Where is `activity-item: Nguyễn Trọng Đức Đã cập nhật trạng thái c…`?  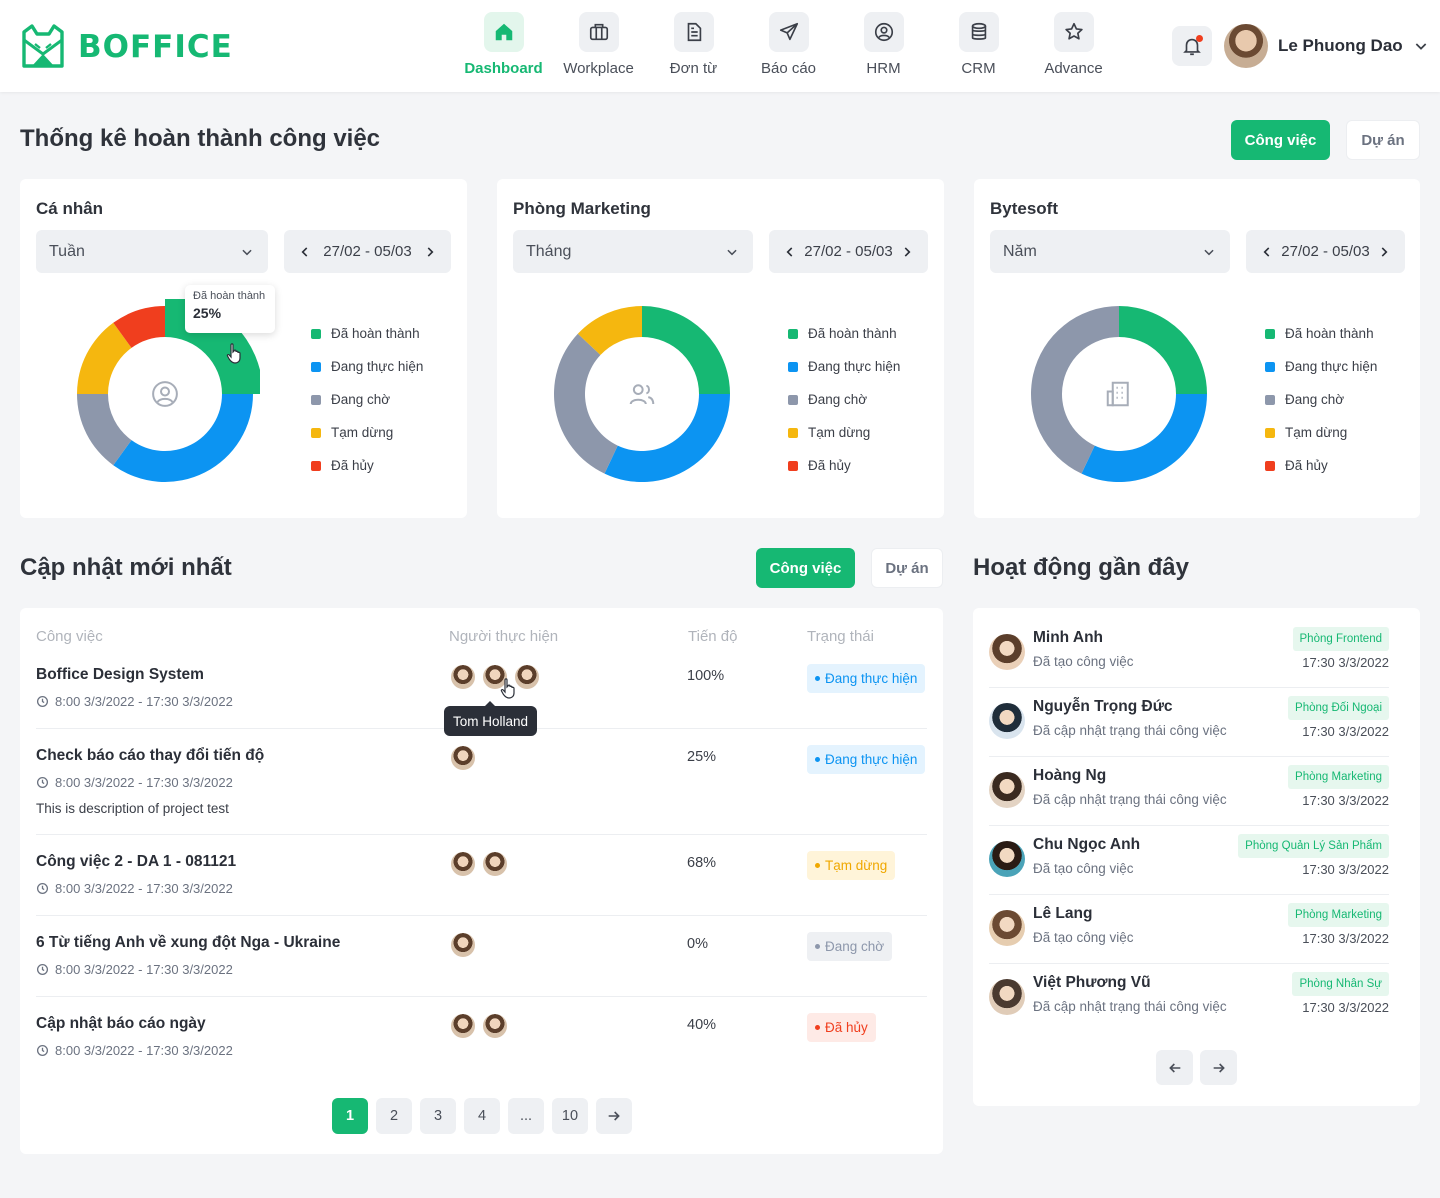 activity-item: Nguyễn Trọng Đức Đã cập nhật trạng thái c… is located at coordinates (1189, 727).